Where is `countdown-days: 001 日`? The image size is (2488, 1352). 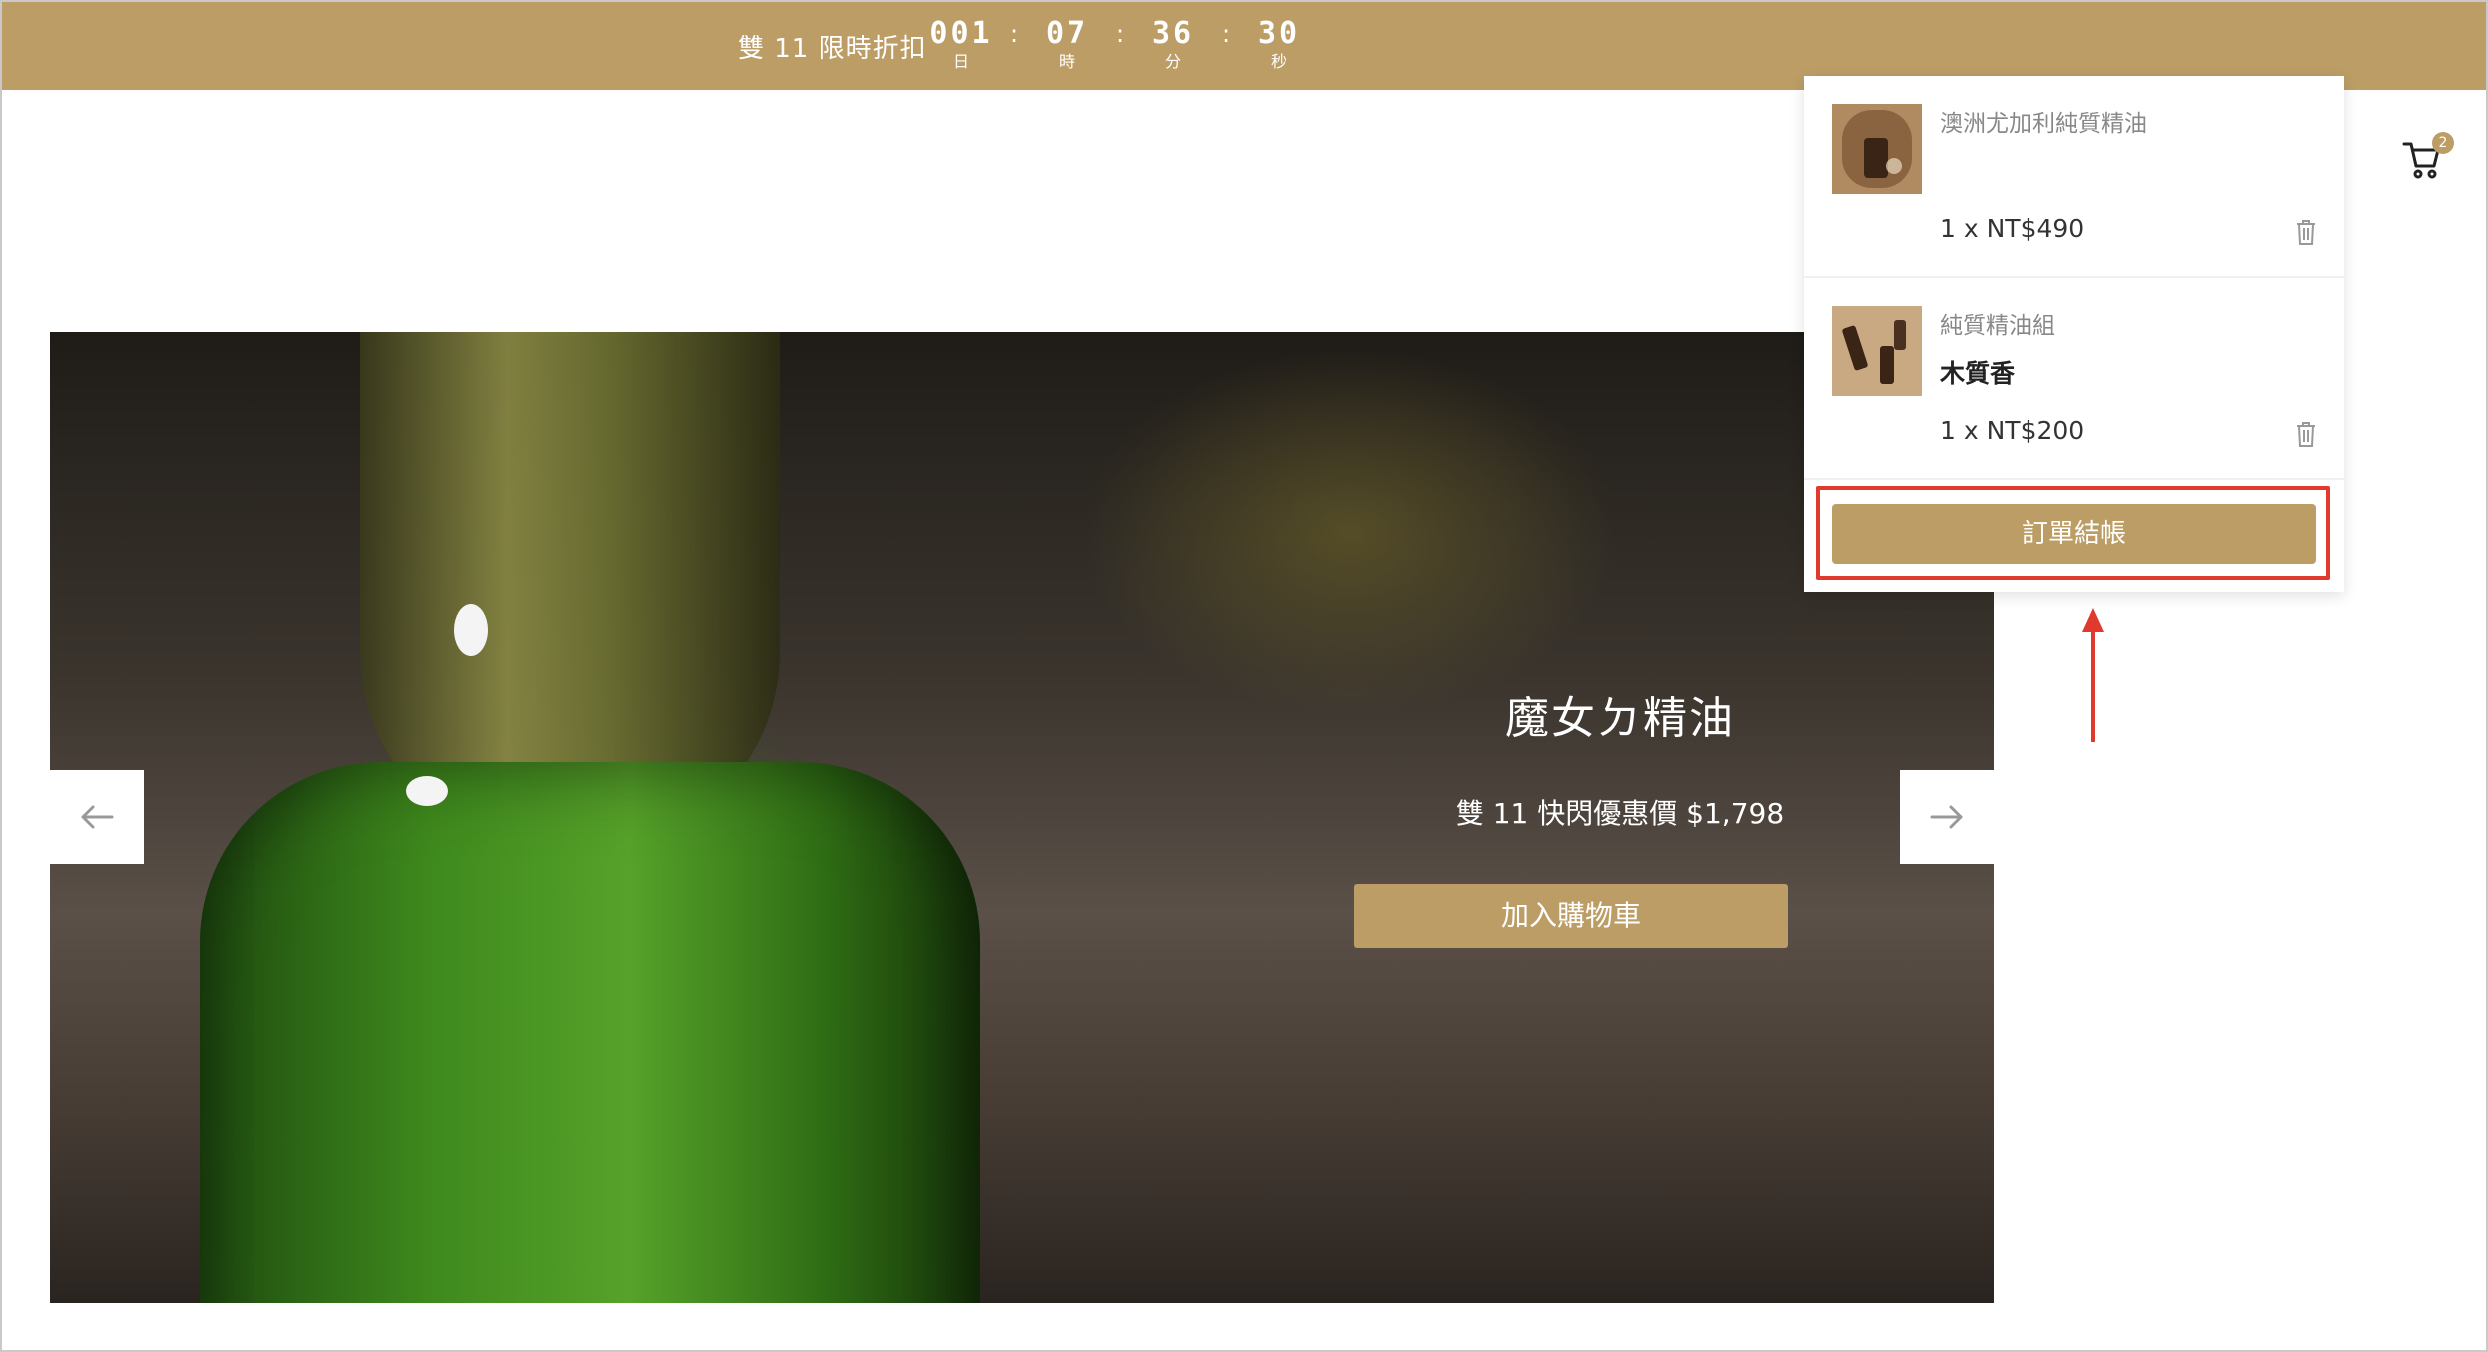 countdown-days: 001 日 is located at coordinates (961, 44).